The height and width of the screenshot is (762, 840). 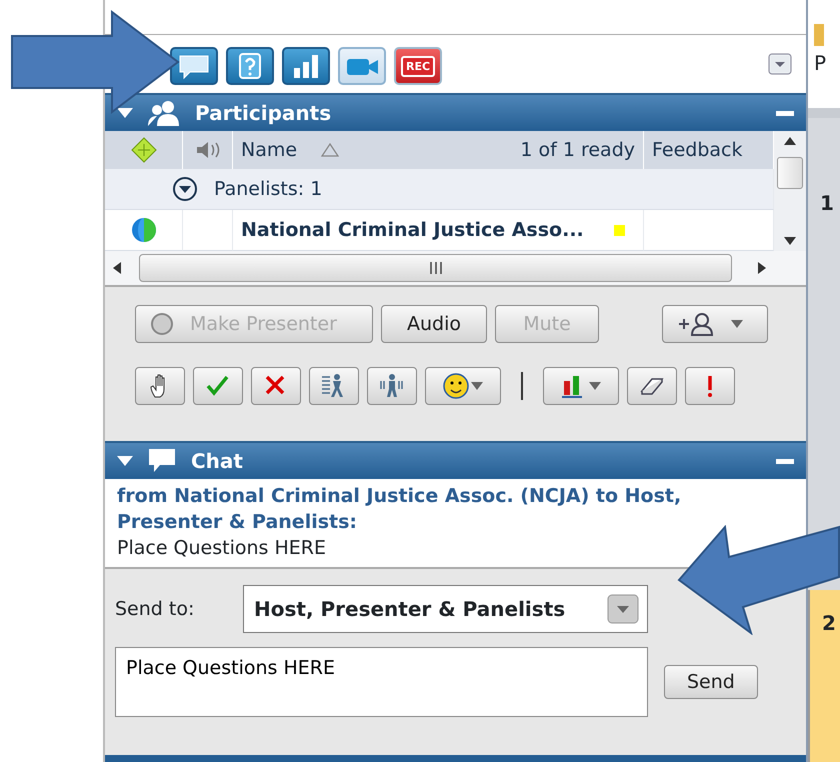 I want to click on vertical-scrollbar, so click(x=790, y=191).